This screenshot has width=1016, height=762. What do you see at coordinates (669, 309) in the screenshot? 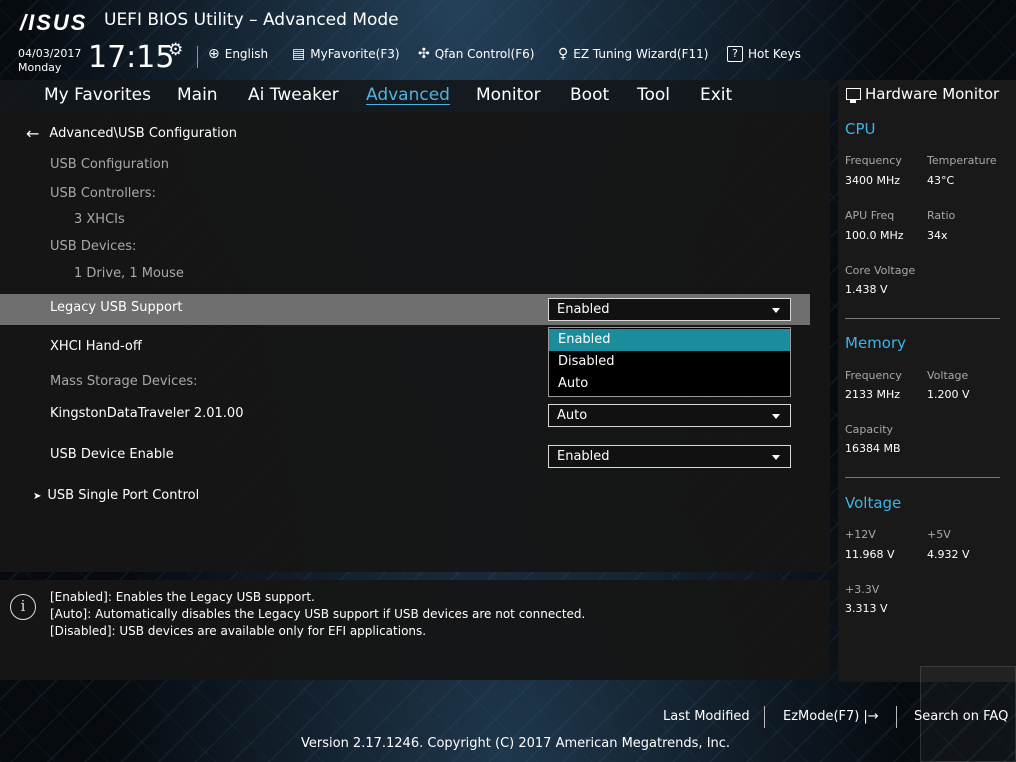
I see `legacy-usb-select: Enabled` at bounding box center [669, 309].